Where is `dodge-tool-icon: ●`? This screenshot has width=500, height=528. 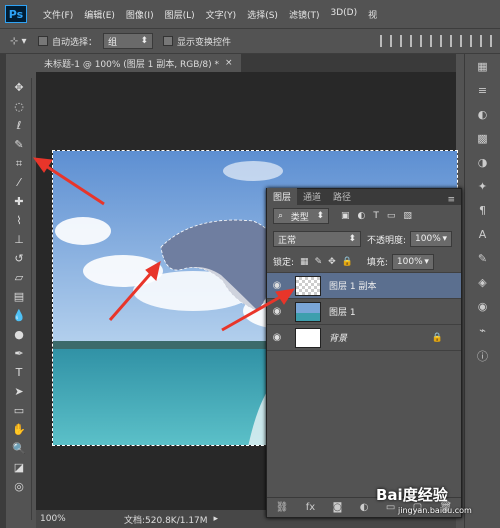
dodge-tool-icon: ● is located at coordinates (19, 334).